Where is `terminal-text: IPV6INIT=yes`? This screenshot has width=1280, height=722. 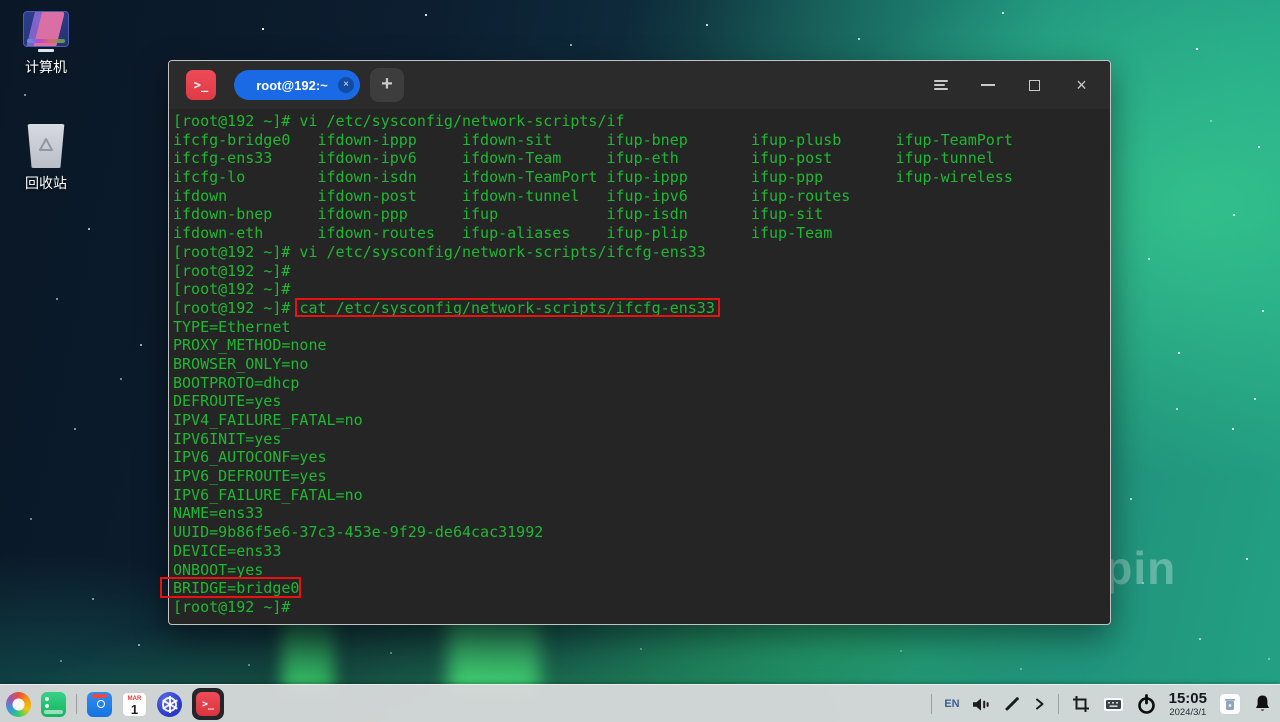 terminal-text: IPV6INIT=yes is located at coordinates (227, 438).